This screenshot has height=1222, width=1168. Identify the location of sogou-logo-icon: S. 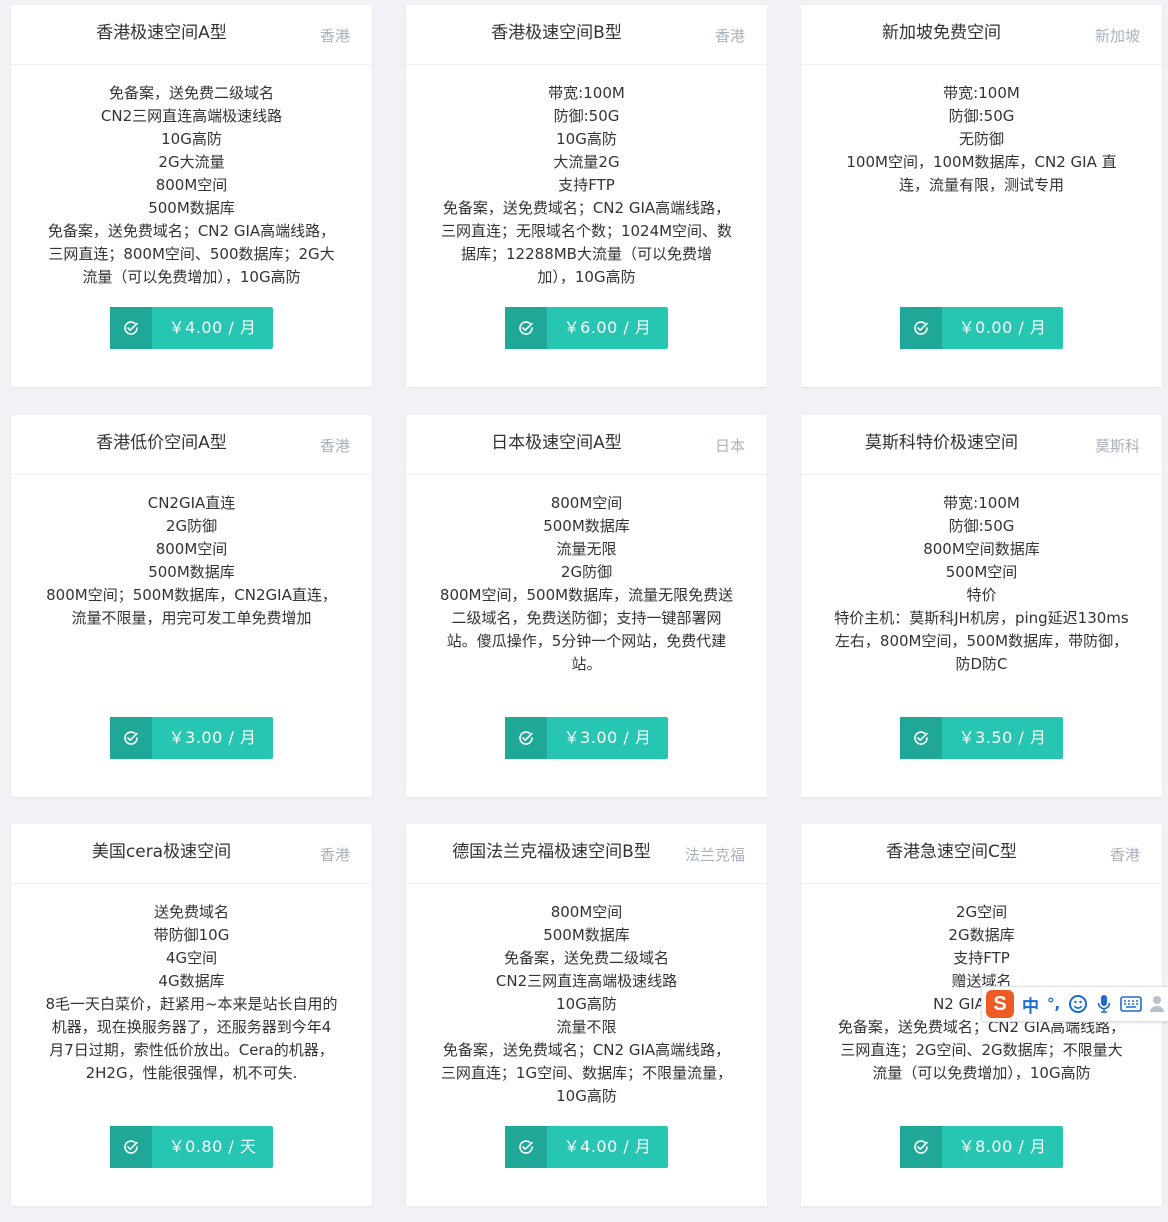
(1000, 1004).